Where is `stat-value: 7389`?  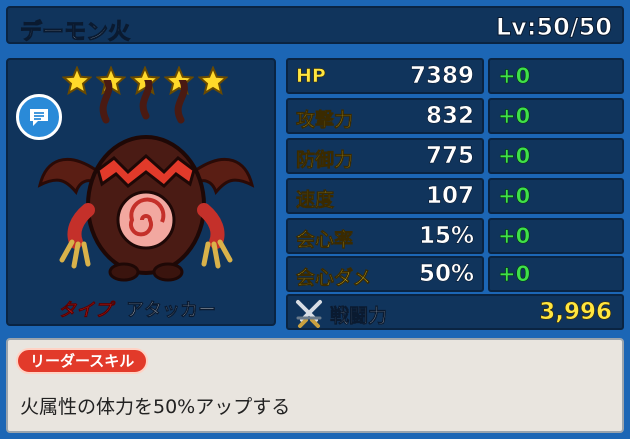 stat-value: 7389 is located at coordinates (442, 76).